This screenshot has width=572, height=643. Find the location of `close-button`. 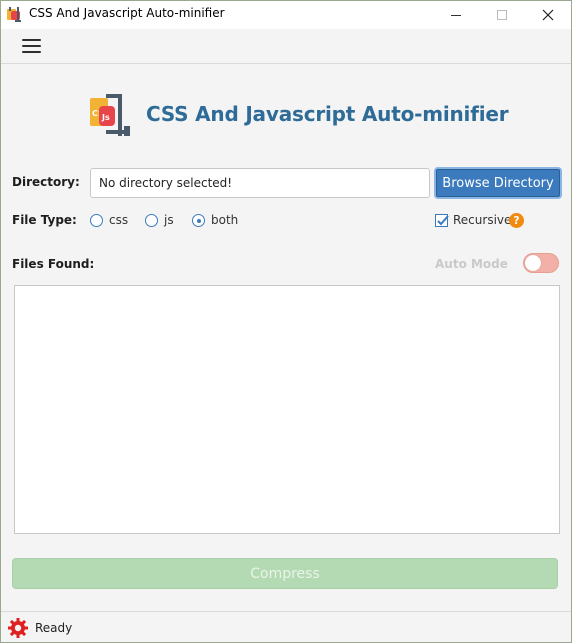

close-button is located at coordinates (548, 15).